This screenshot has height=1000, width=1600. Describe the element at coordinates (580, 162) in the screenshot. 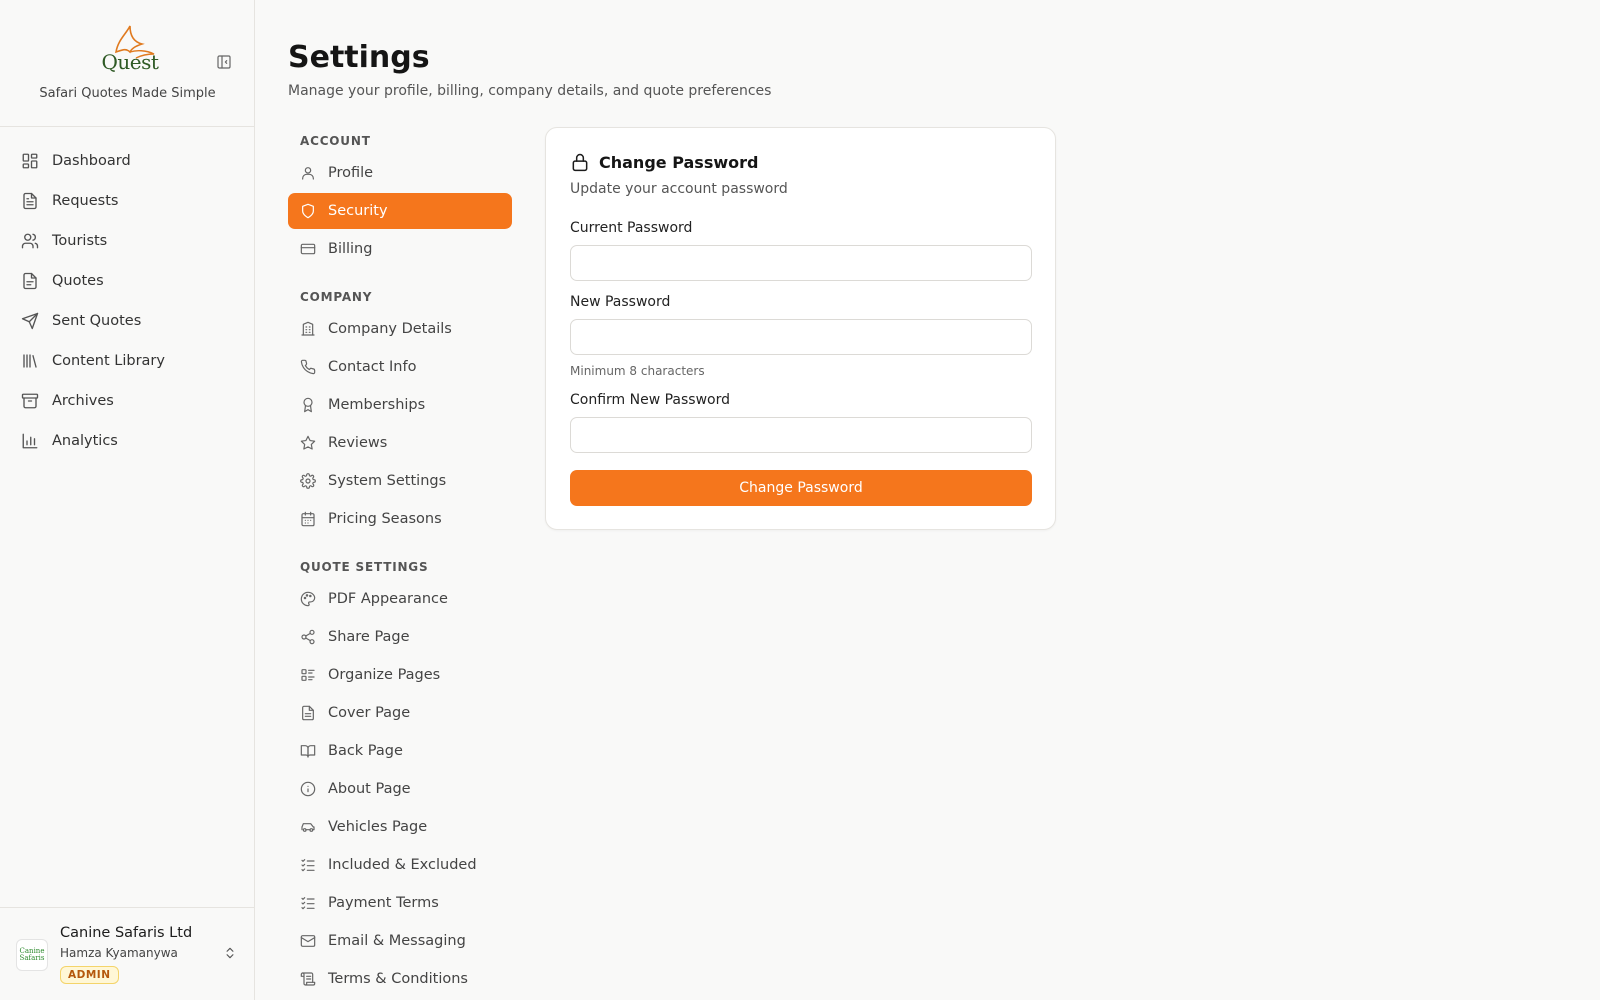

I see `lock-icon` at that location.